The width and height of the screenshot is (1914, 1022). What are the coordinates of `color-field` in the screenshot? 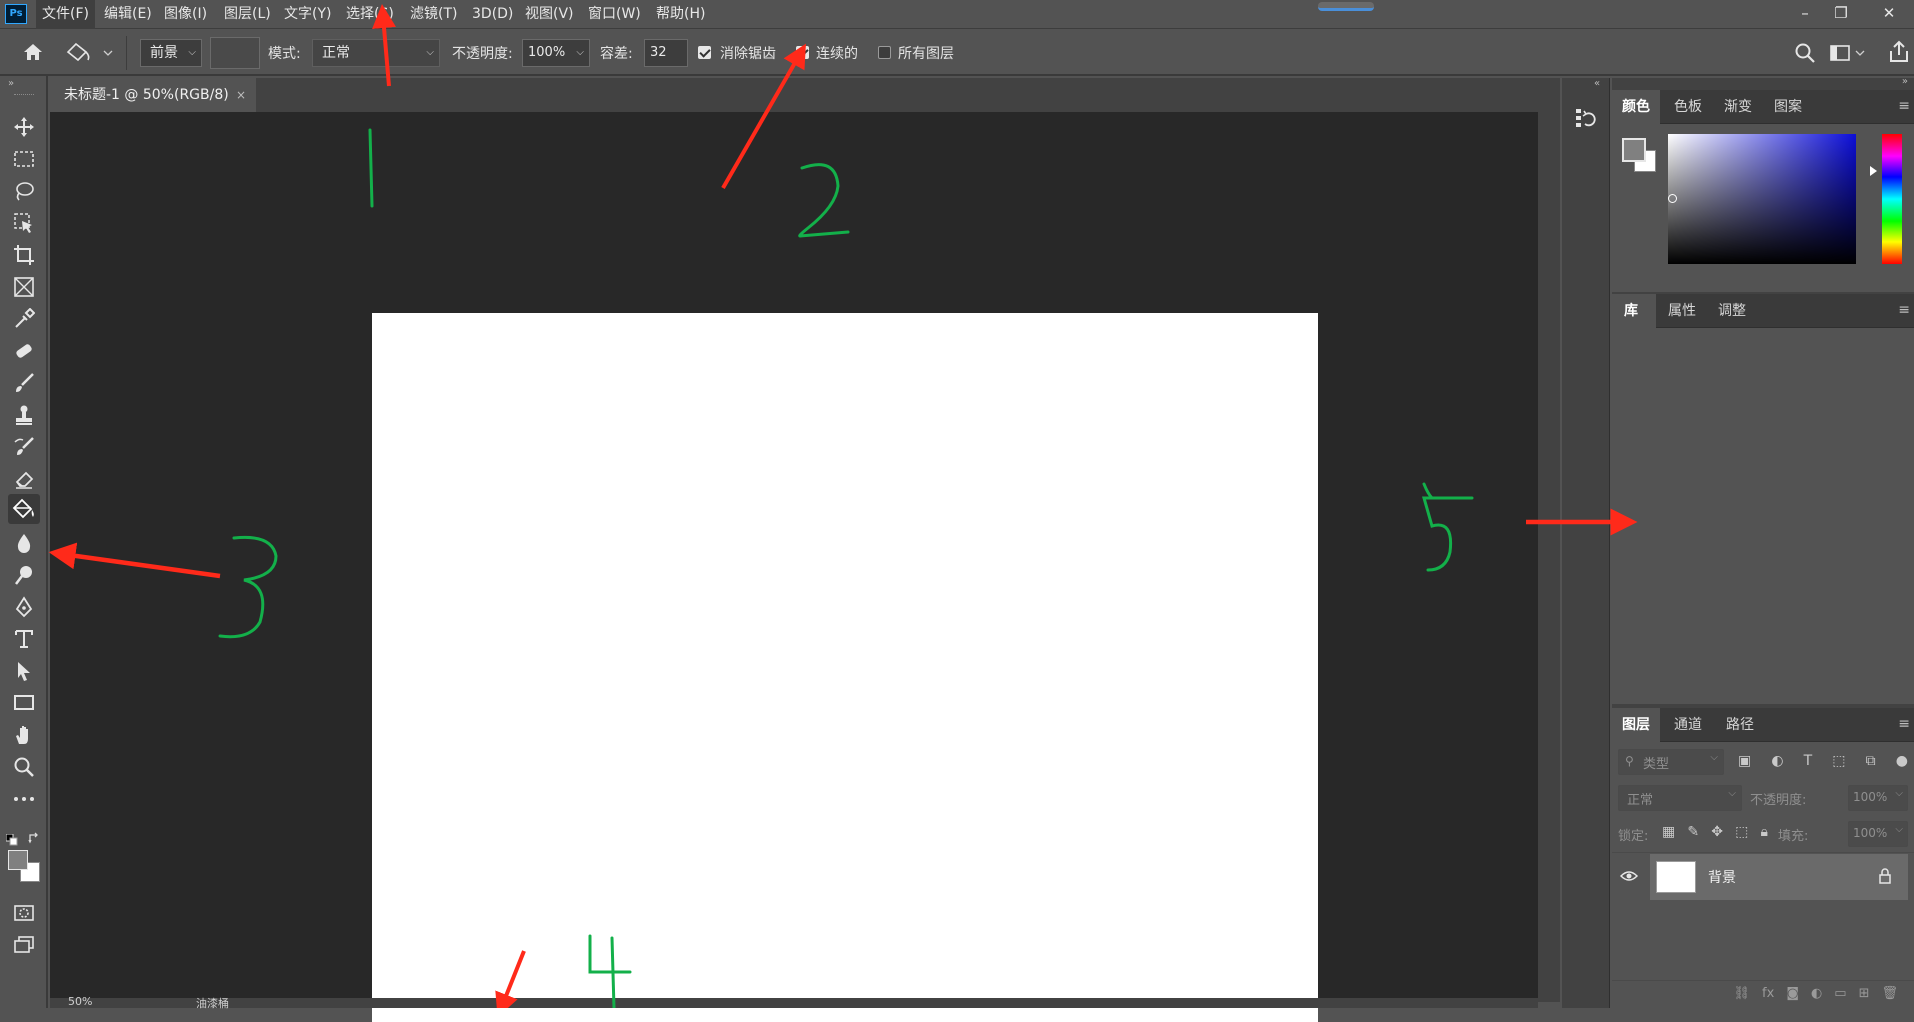 It's located at (1762, 199).